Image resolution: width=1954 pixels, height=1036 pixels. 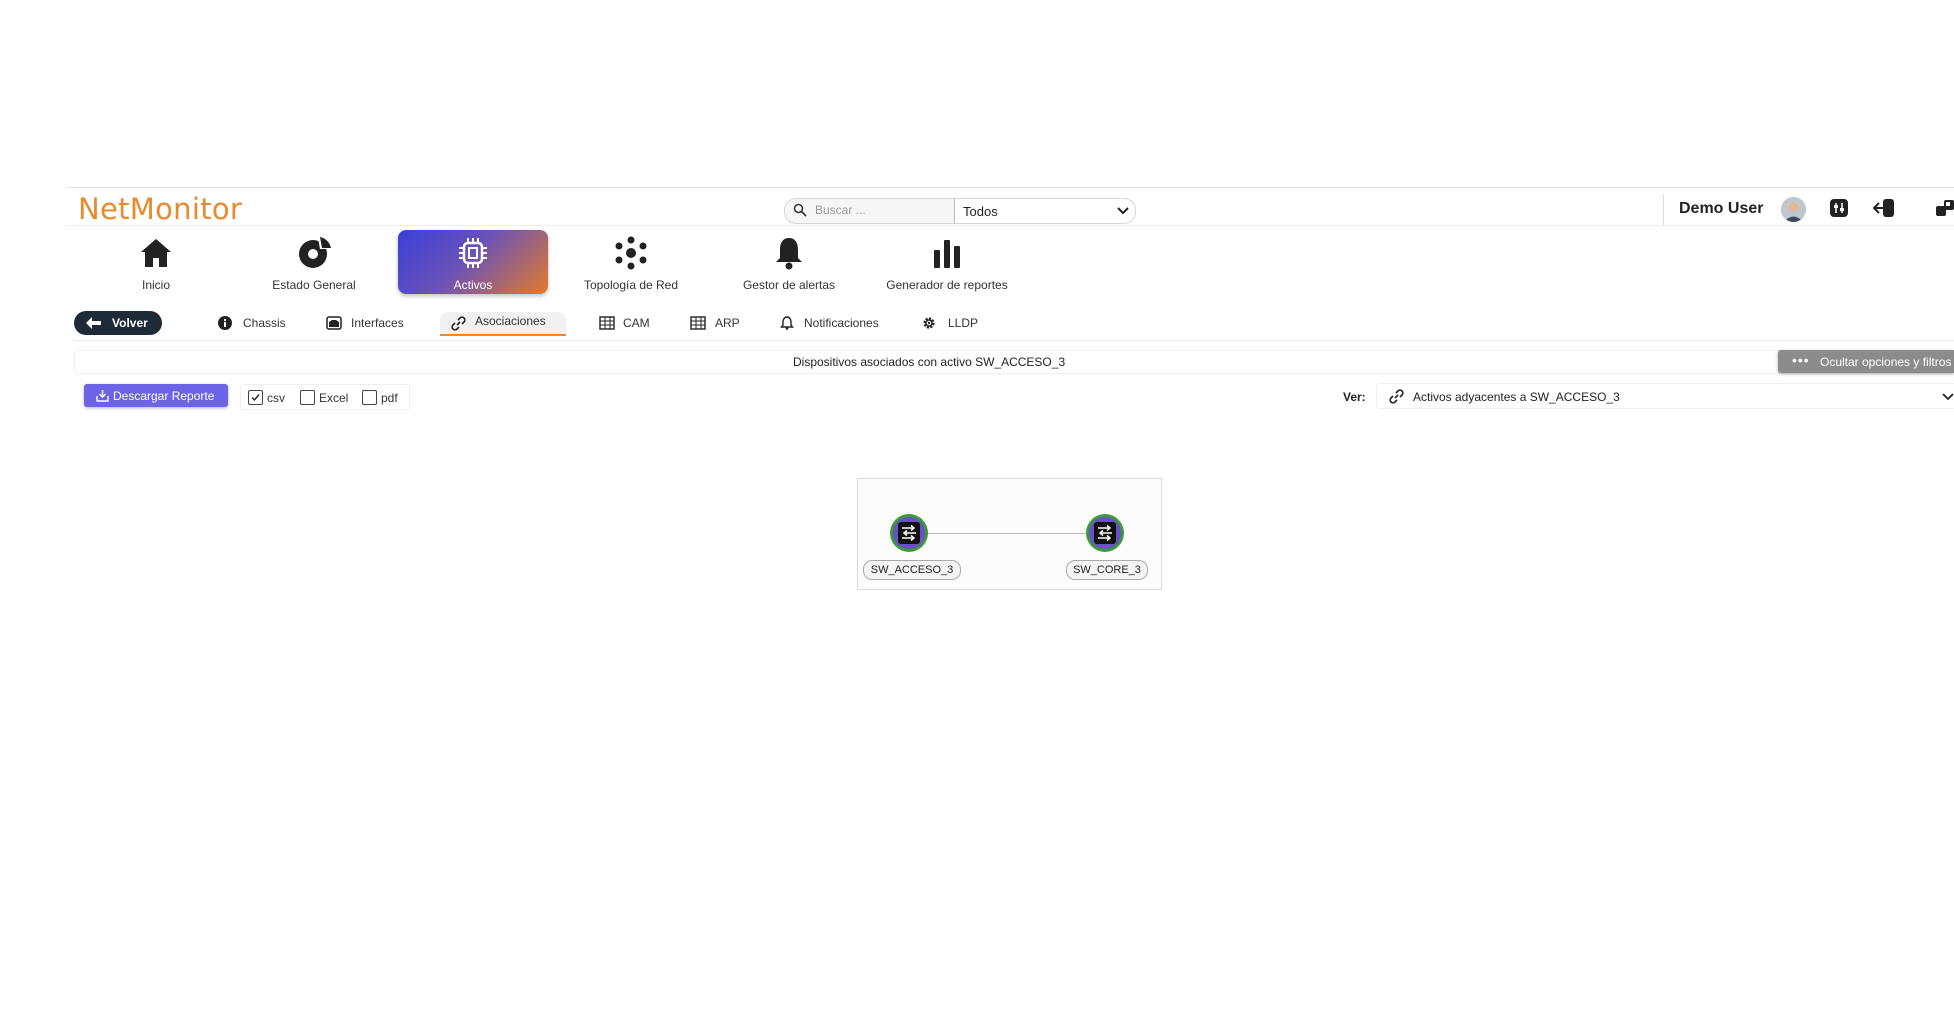 What do you see at coordinates (980, 211) in the screenshot?
I see `search-scope-value: Todos` at bounding box center [980, 211].